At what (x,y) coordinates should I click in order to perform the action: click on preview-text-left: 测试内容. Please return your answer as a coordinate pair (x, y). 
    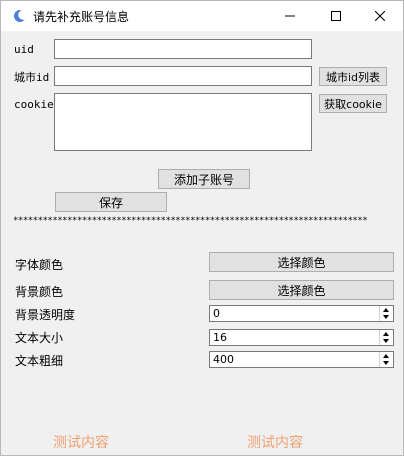
    Looking at the image, I should click on (81, 443).